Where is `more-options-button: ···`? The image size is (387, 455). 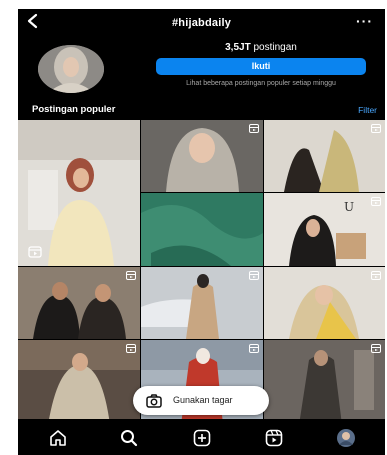 more-options-button: ··· is located at coordinates (364, 21).